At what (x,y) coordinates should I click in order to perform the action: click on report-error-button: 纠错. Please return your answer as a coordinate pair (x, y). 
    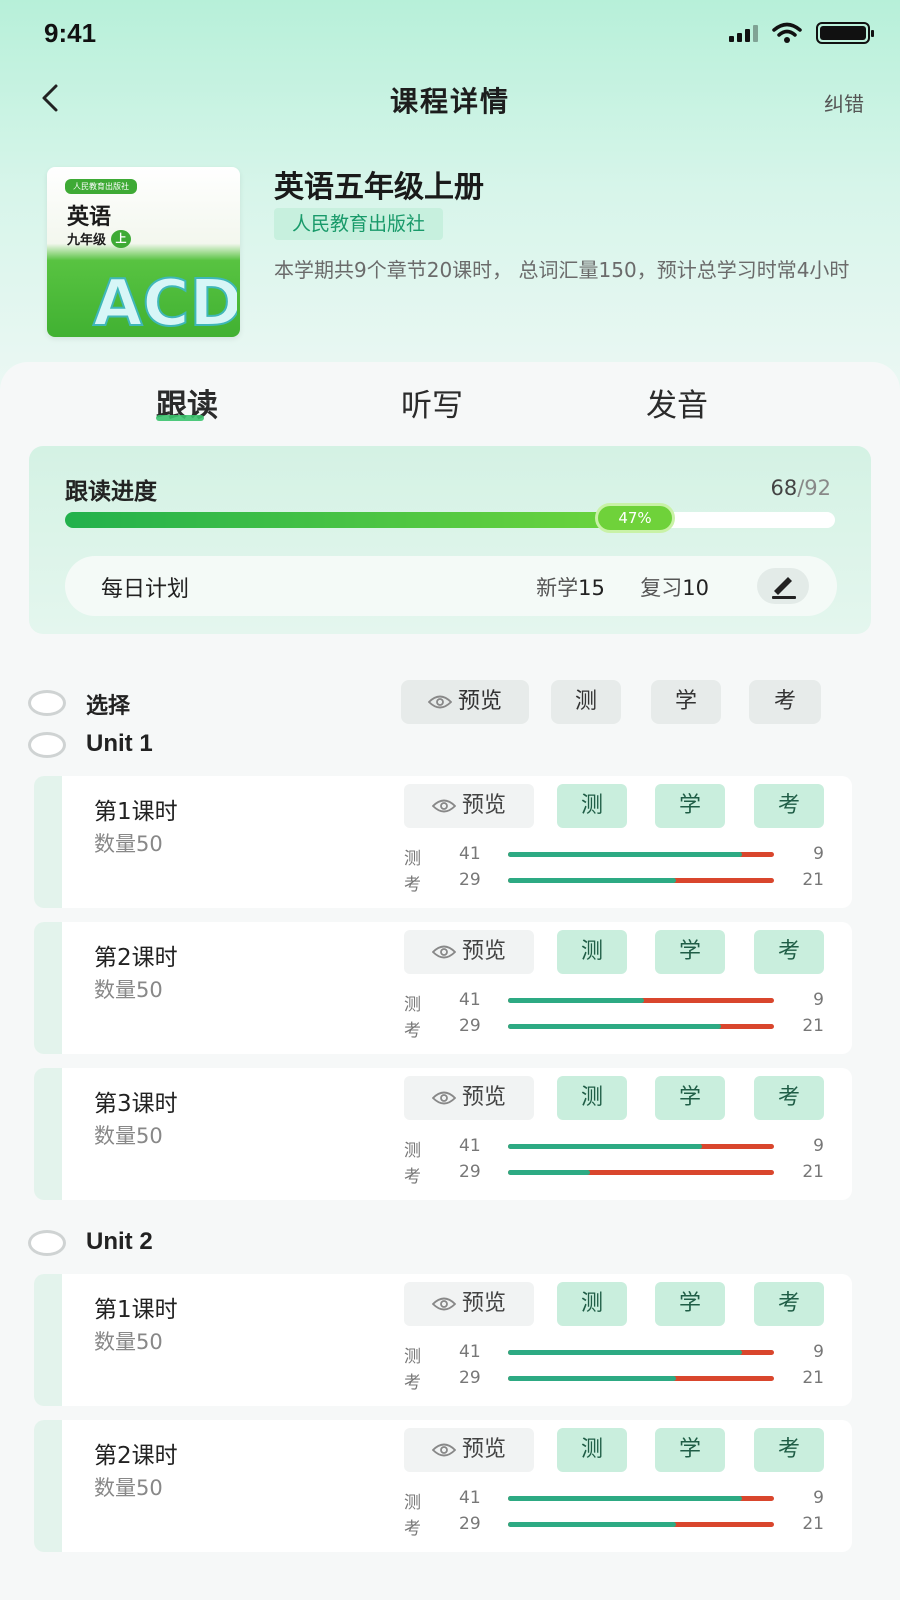
    Looking at the image, I should click on (844, 102).